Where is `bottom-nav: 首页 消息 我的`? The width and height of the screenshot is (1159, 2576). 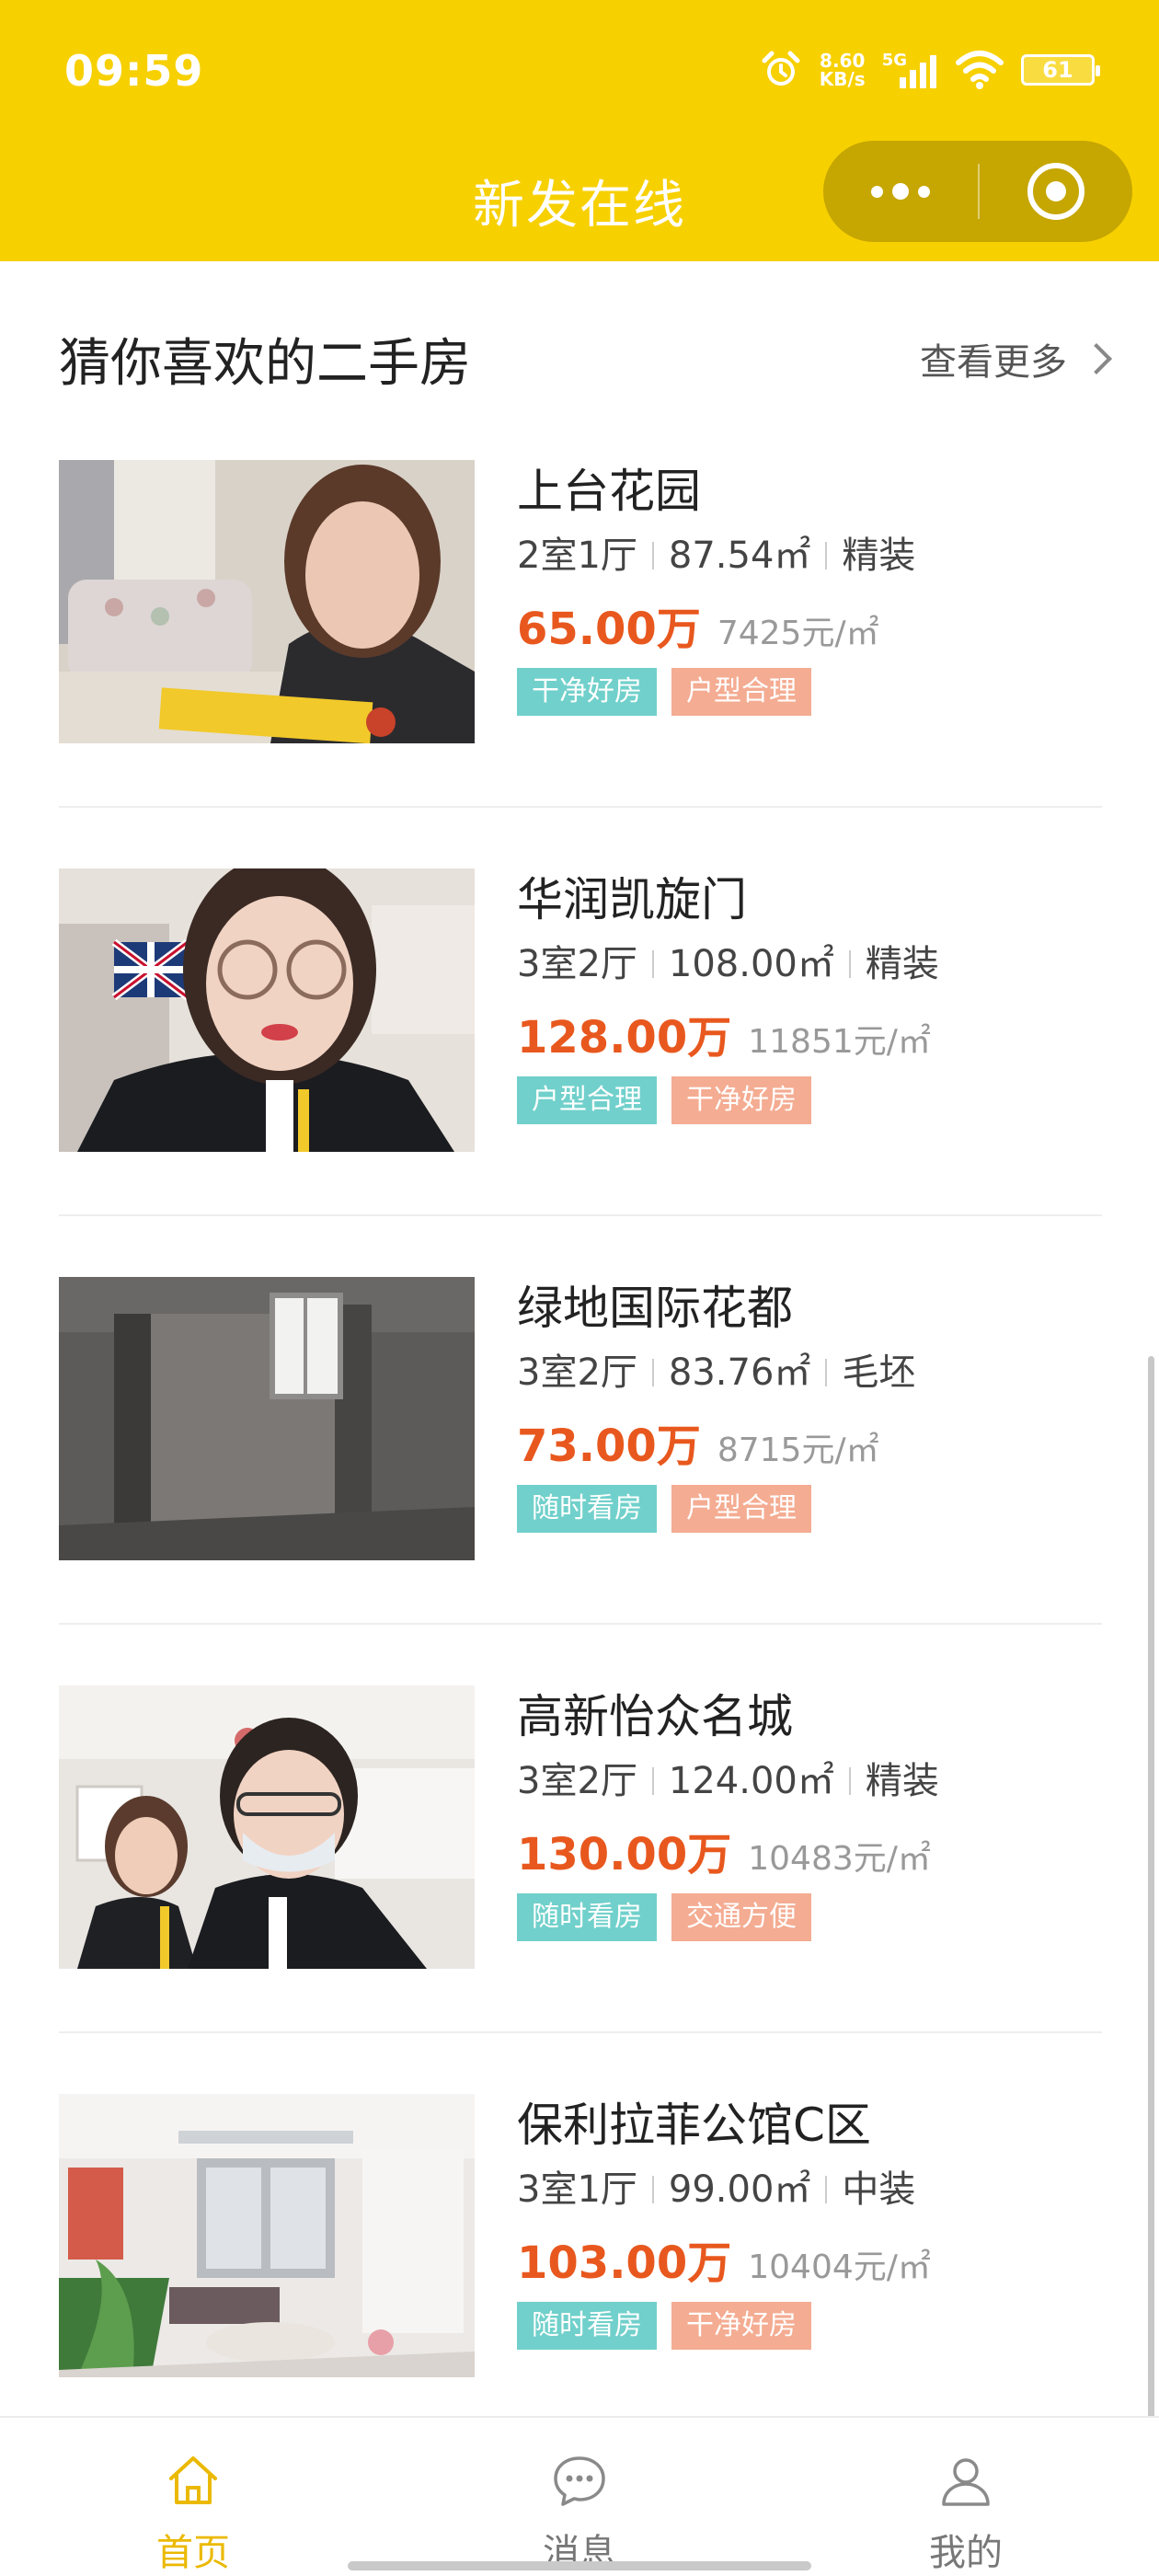
bottom-nav: 首页 消息 我的 is located at coordinates (579, 2496).